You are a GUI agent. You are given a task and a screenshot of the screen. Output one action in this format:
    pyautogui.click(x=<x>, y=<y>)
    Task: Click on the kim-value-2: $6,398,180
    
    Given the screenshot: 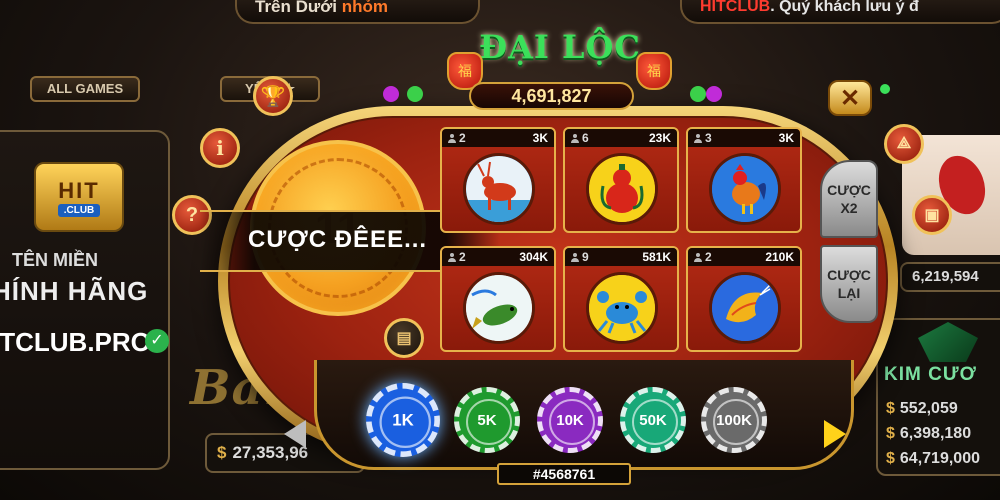 What is the action you would take?
    pyautogui.click(x=928, y=434)
    